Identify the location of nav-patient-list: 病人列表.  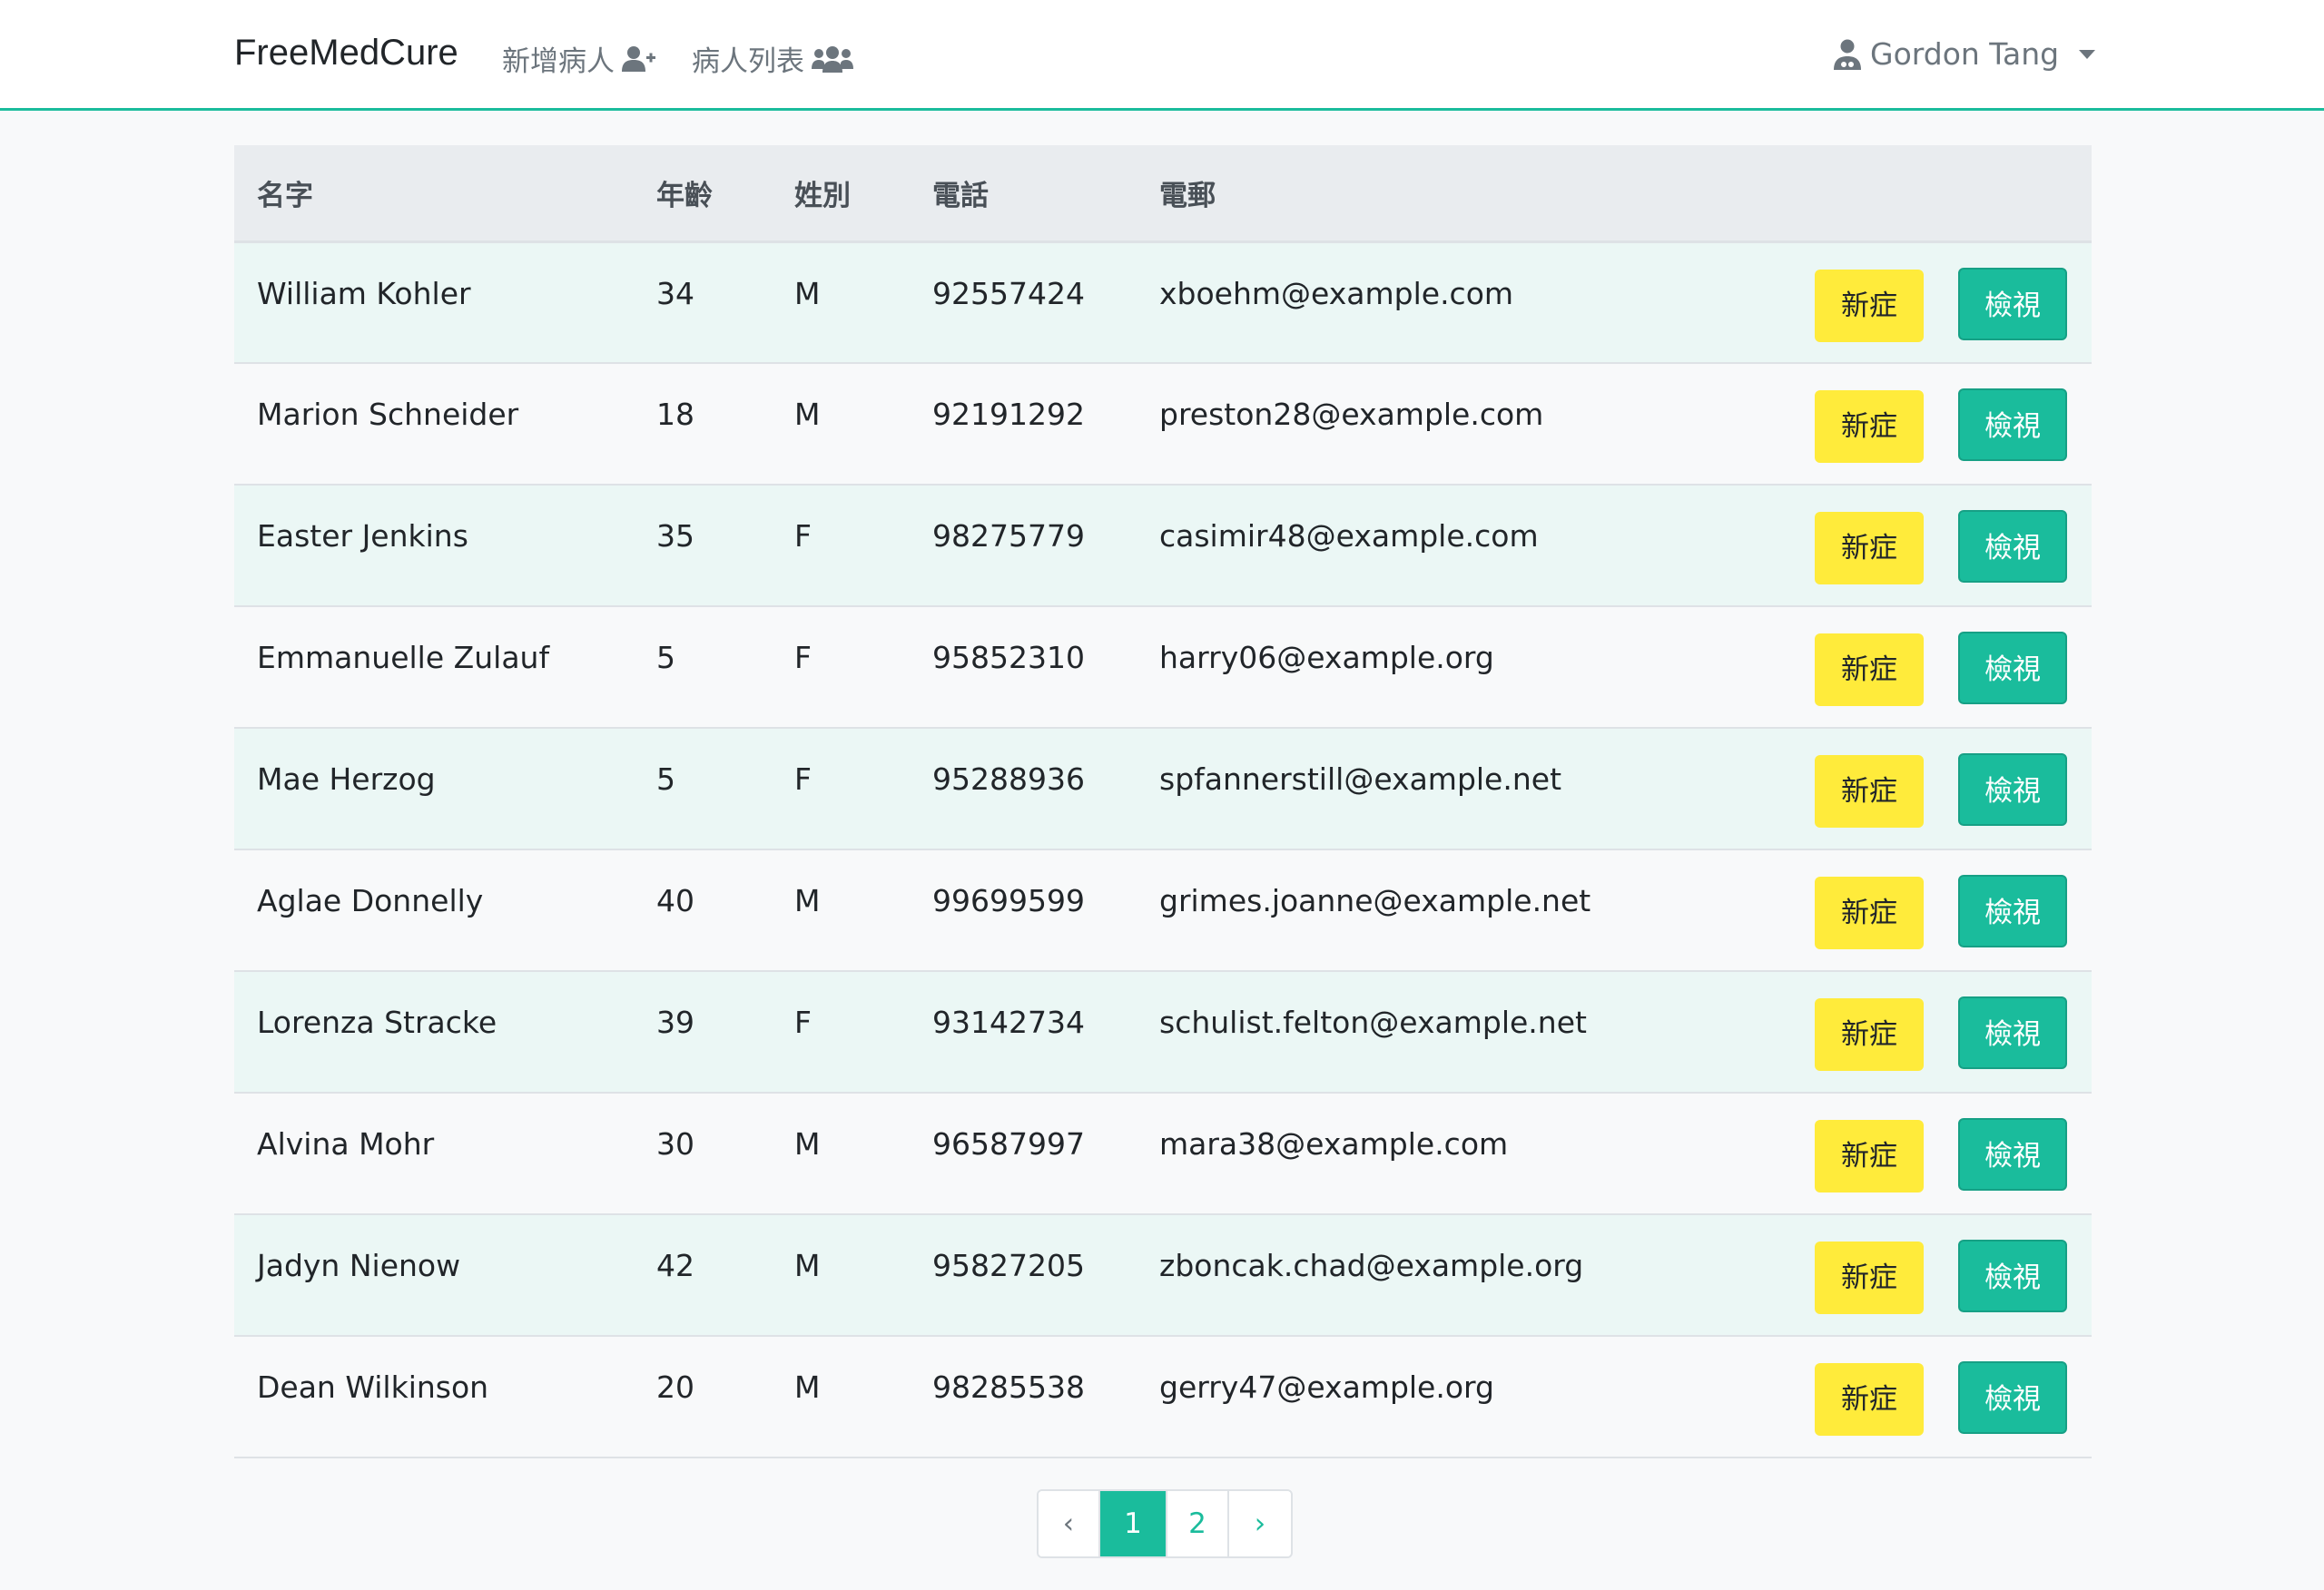
(772, 58).